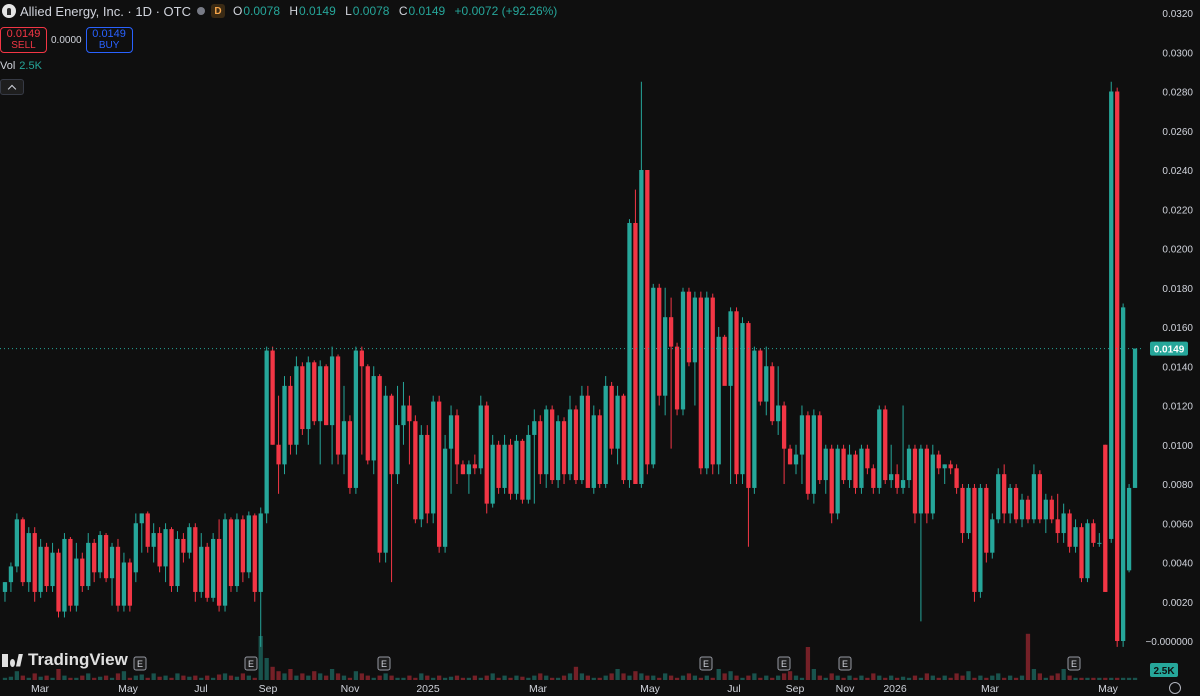  What do you see at coordinates (784, 663) in the screenshot?
I see `earnings-marker: E` at bounding box center [784, 663].